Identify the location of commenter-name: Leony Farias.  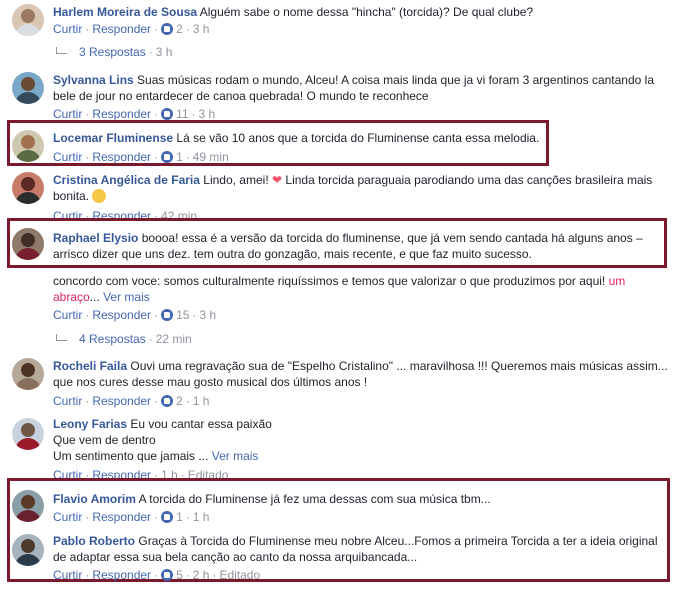
(90, 424).